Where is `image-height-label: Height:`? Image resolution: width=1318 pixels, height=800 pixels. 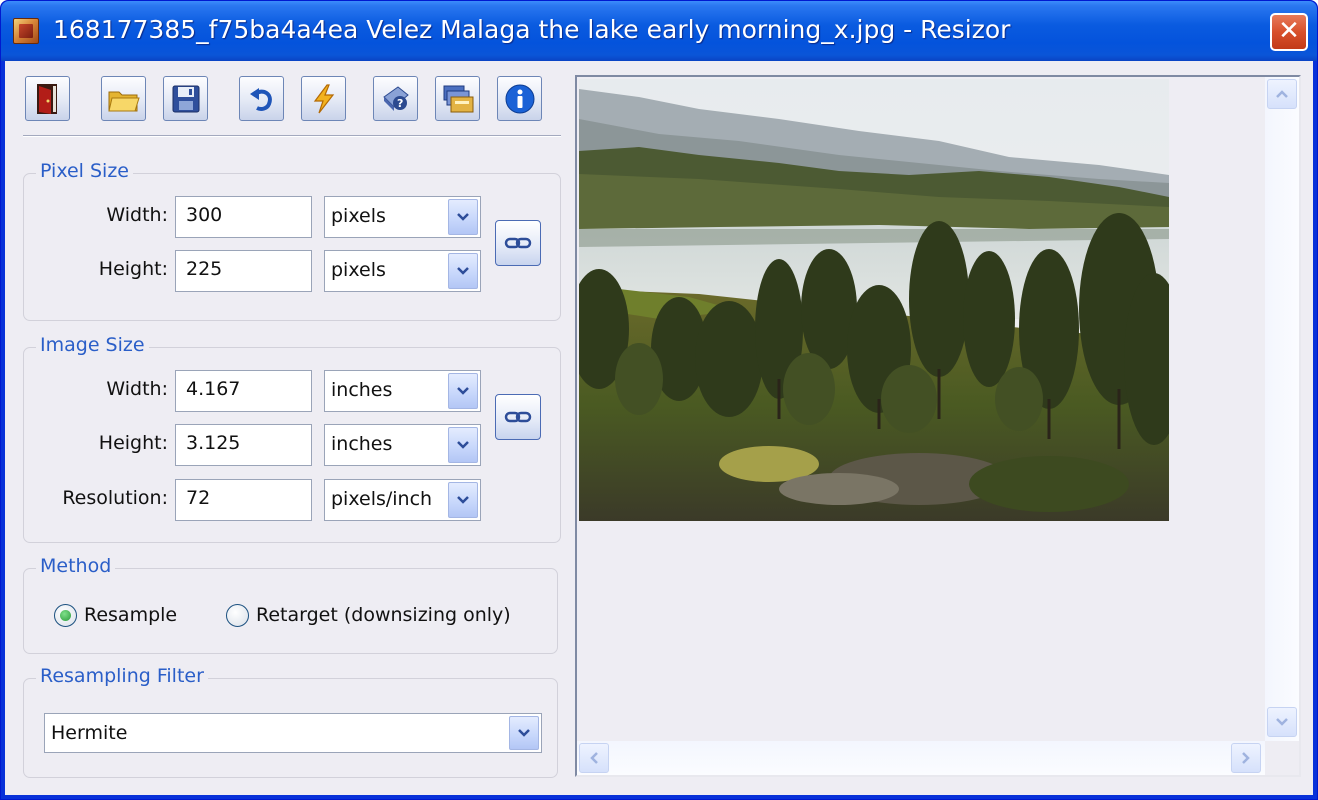 image-height-label: Height: is located at coordinates (133, 443).